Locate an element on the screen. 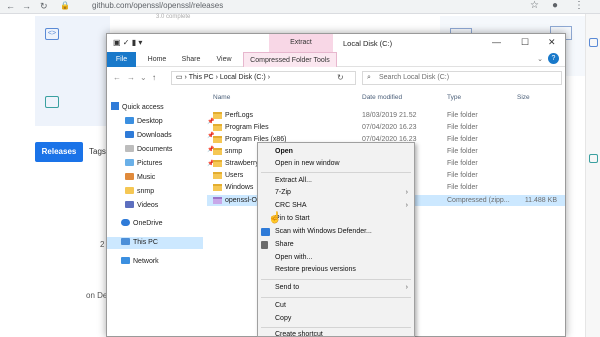 This screenshot has height=337, width=600. tab-tags: Tags is located at coordinates (97, 151).